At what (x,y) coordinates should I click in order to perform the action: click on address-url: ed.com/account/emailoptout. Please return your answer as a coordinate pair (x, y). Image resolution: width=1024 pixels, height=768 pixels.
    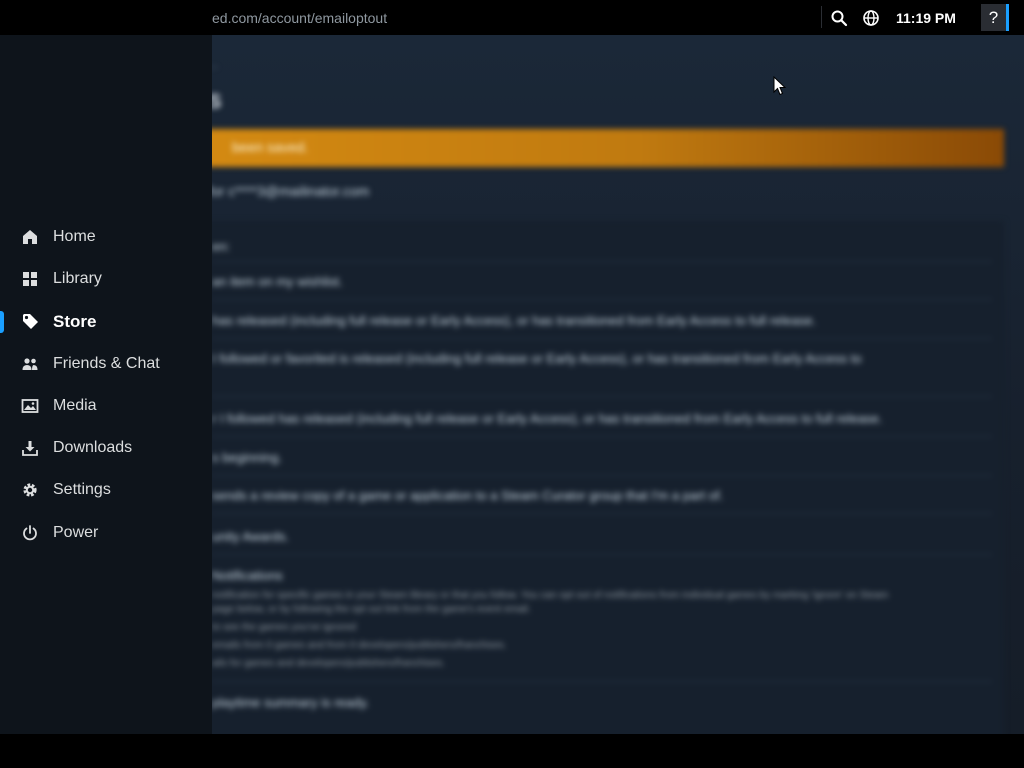
    Looking at the image, I should click on (299, 18).